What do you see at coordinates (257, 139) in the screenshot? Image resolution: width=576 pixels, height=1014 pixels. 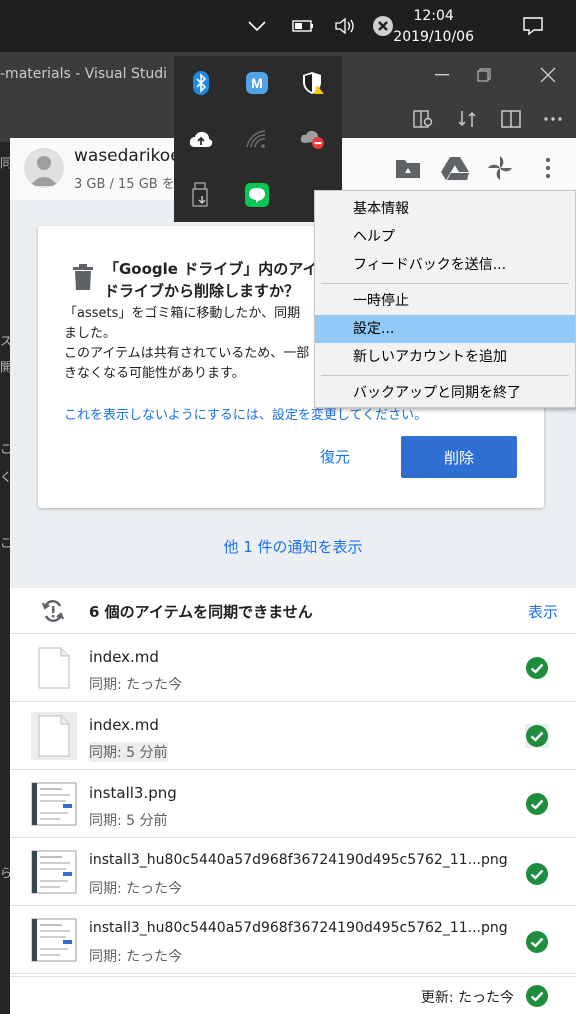 I see `wifi-icon` at bounding box center [257, 139].